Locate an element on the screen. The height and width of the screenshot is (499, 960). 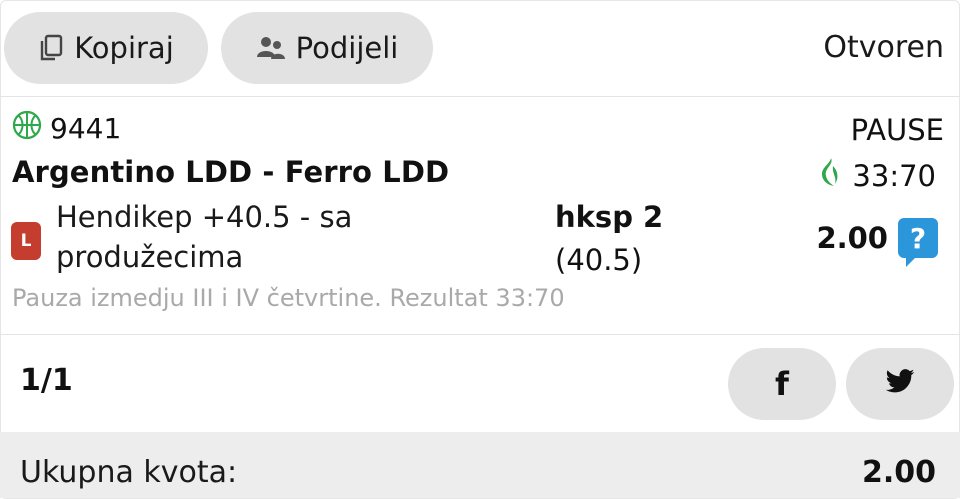
facebook-icon: f is located at coordinates (782, 384).